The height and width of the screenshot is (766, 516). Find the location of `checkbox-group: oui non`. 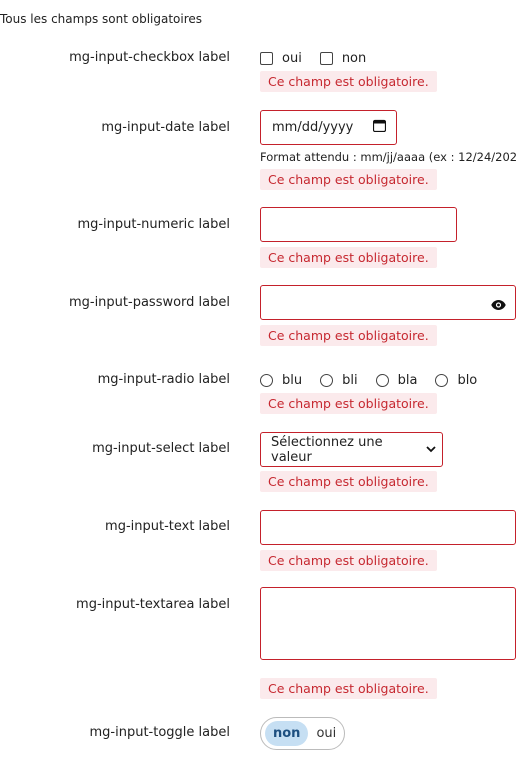

checkbox-group: oui non is located at coordinates (322, 58).